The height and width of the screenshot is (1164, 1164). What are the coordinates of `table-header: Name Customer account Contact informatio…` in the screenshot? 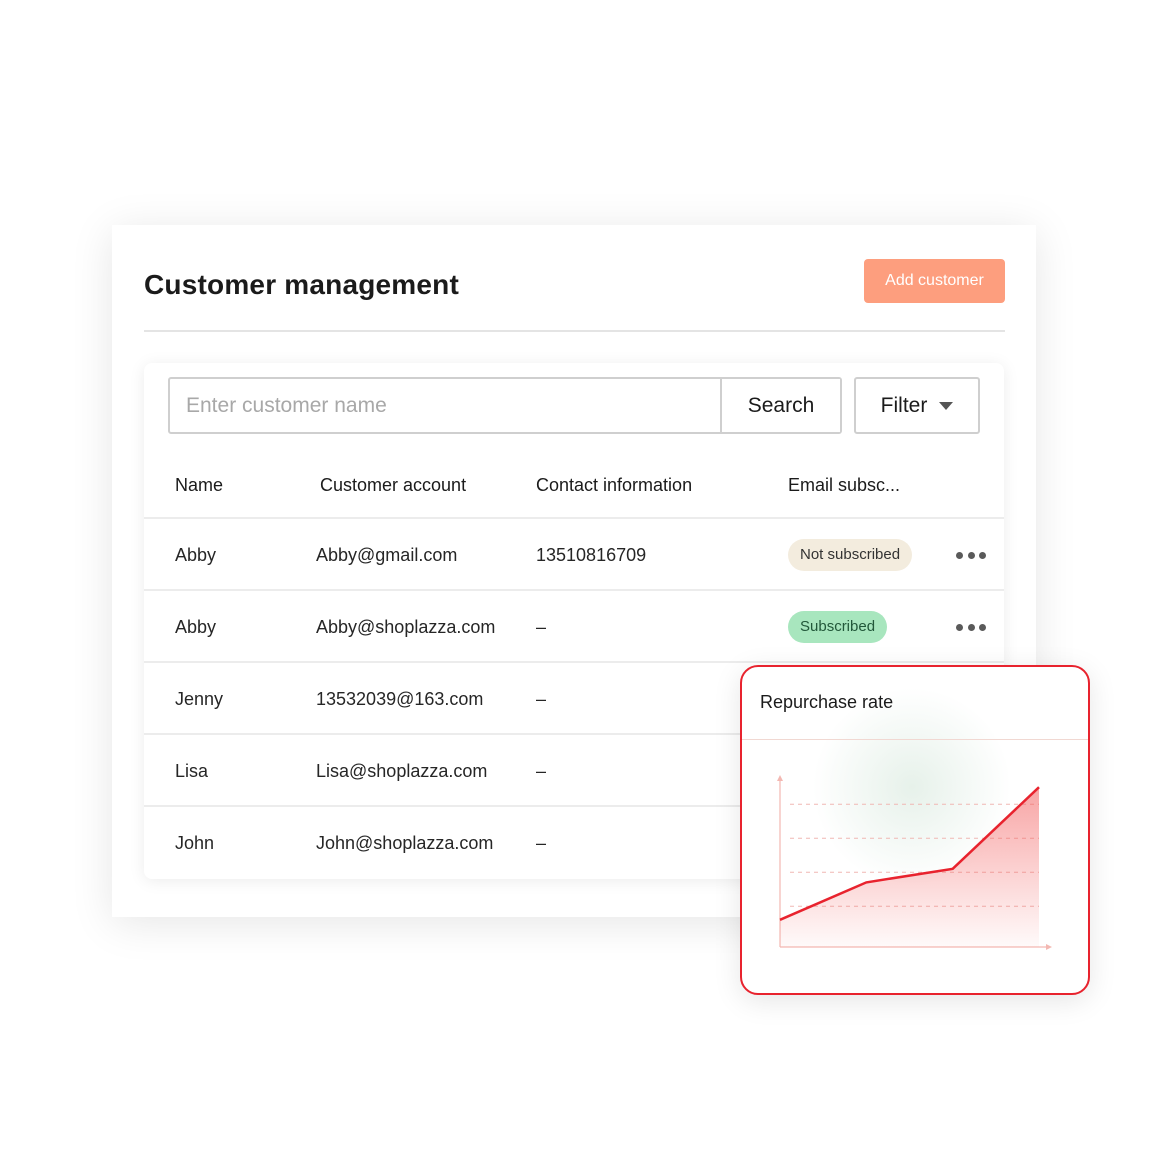 It's located at (574, 486).